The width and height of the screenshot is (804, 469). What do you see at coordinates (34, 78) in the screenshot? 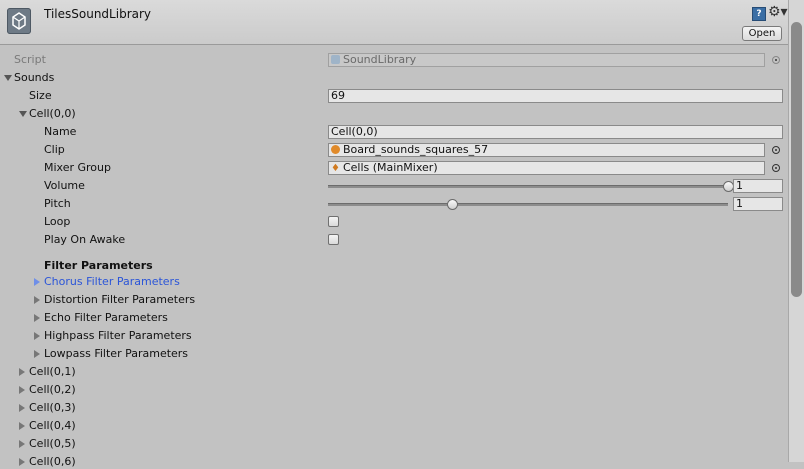
I see `sounds-label: Sounds` at bounding box center [34, 78].